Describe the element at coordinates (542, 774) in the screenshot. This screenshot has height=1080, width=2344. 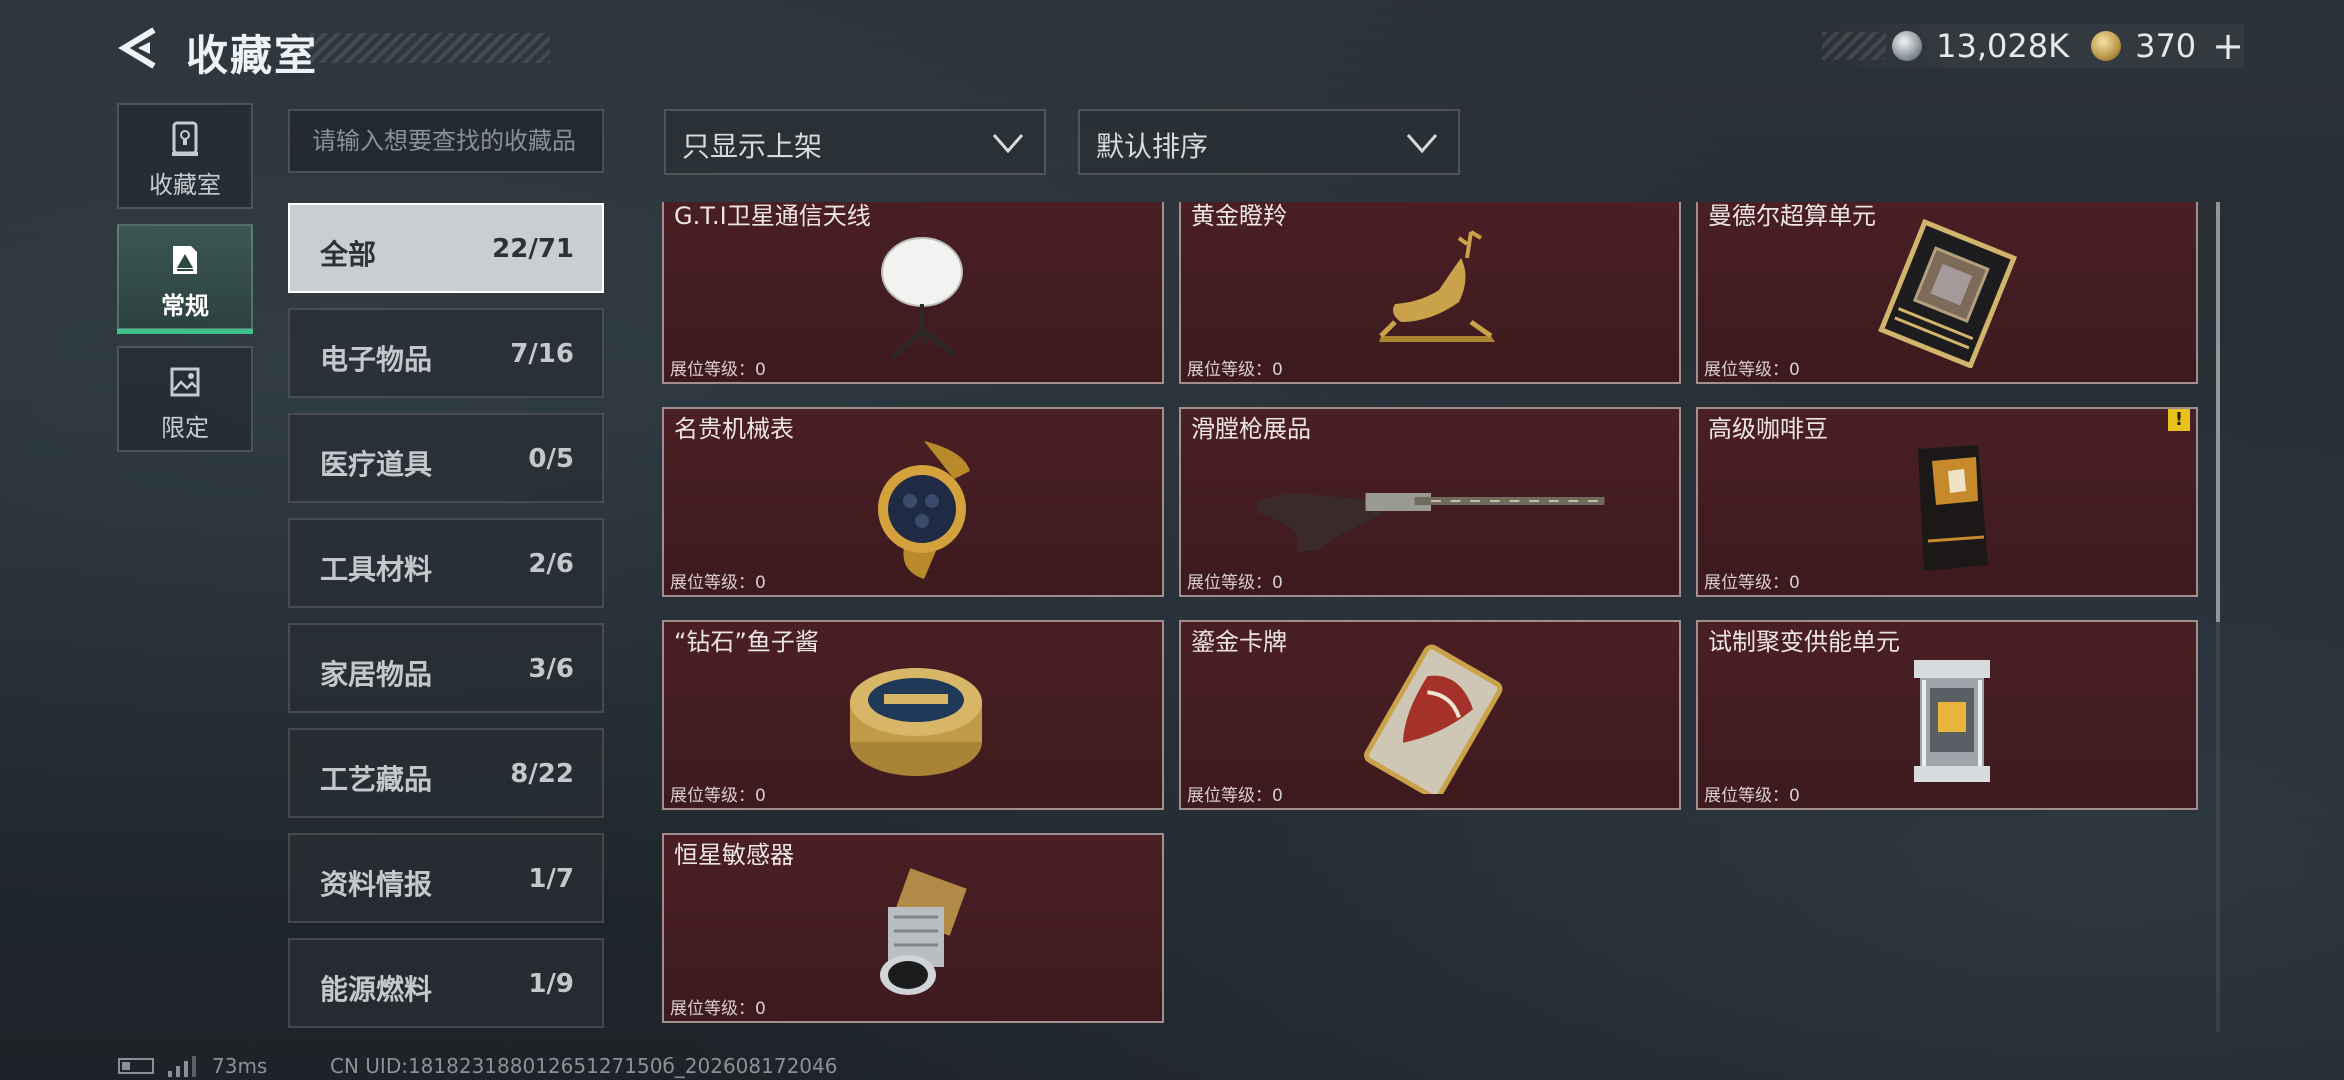
I see `category-count: 8/22` at that location.